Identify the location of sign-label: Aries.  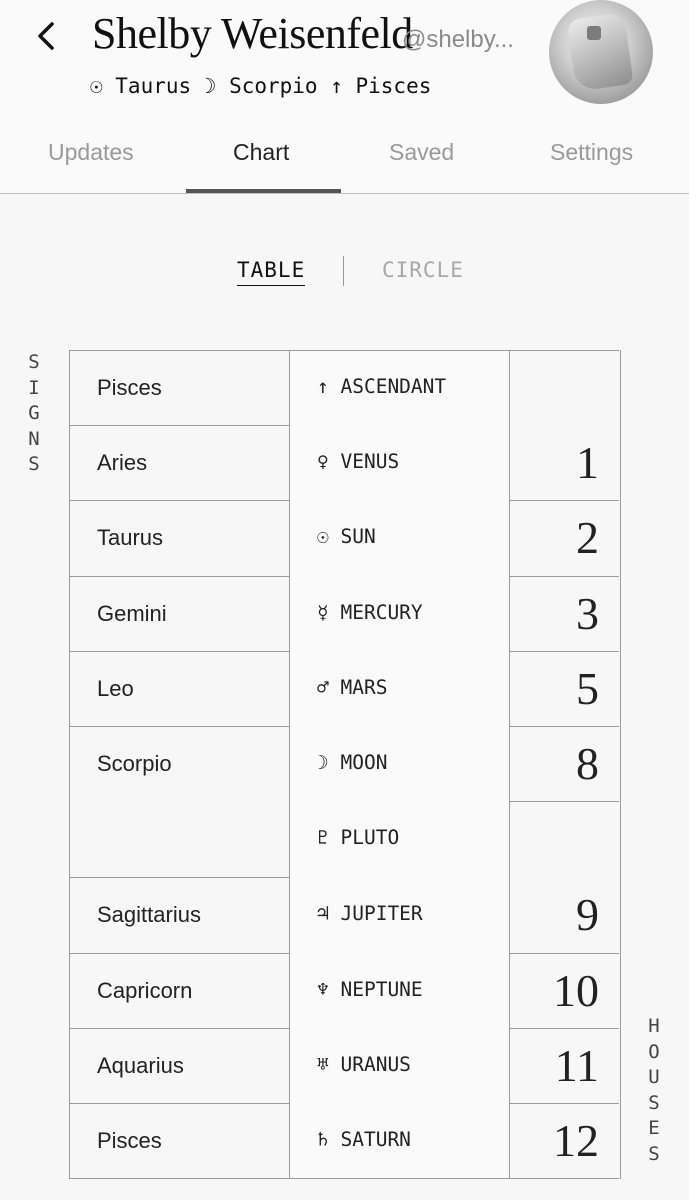
(122, 462).